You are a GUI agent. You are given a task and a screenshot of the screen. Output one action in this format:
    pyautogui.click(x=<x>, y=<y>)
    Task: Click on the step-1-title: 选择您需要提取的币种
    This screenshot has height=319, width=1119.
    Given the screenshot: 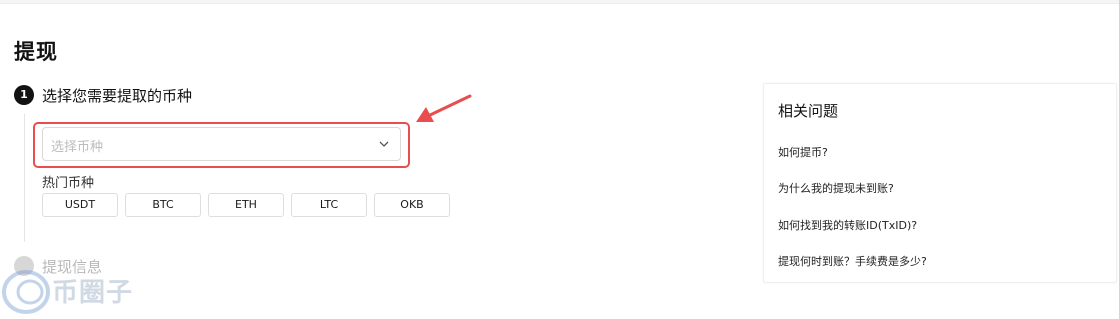 What is the action you would take?
    pyautogui.click(x=117, y=96)
    